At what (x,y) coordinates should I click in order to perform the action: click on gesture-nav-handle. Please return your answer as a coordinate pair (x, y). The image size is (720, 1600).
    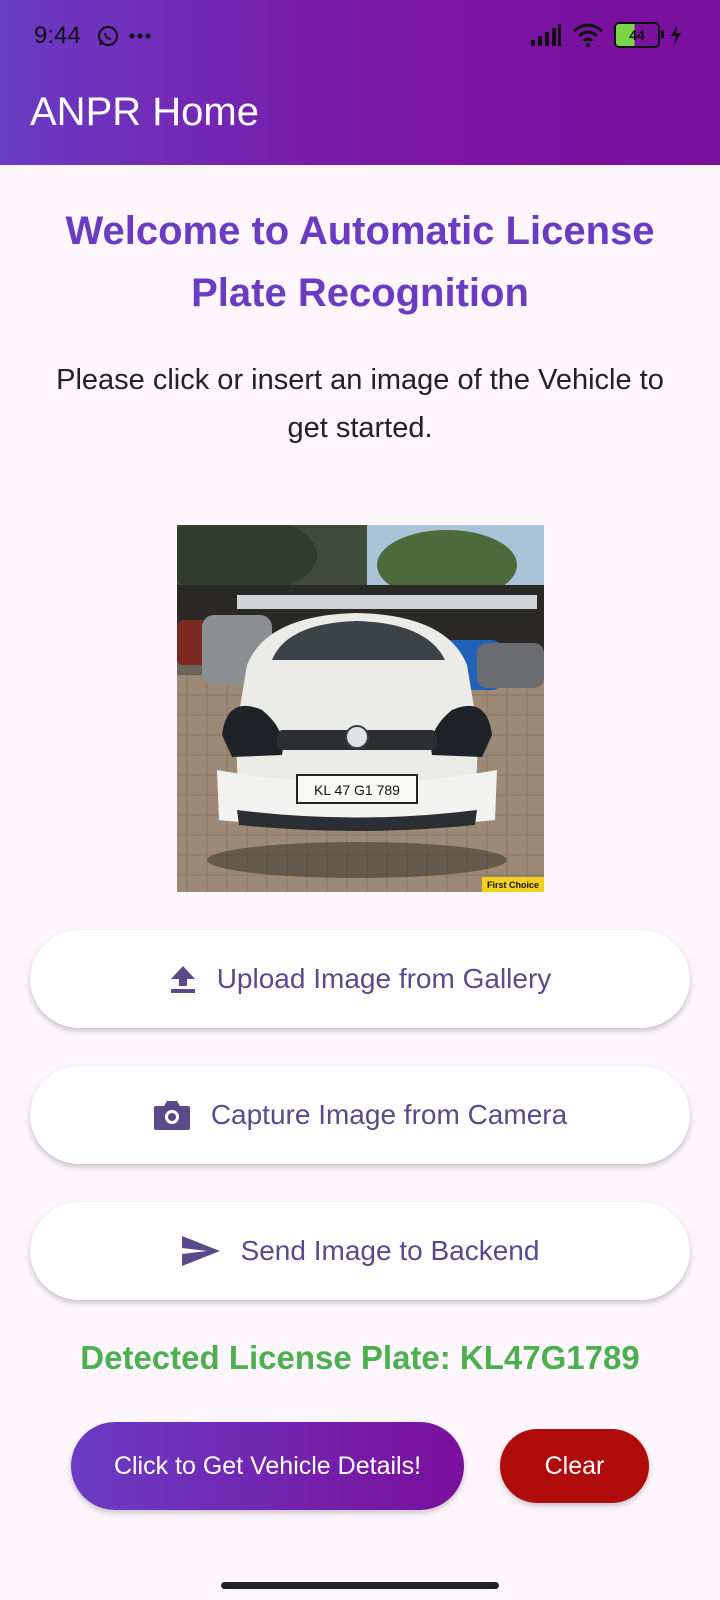
    Looking at the image, I should click on (360, 1585).